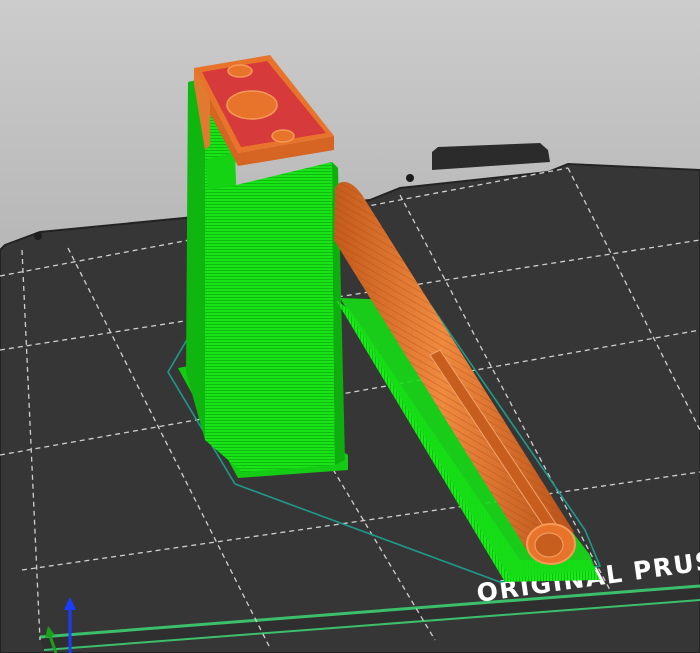  Describe the element at coordinates (240, 71) in the screenshot. I see `hole-small-top` at that location.